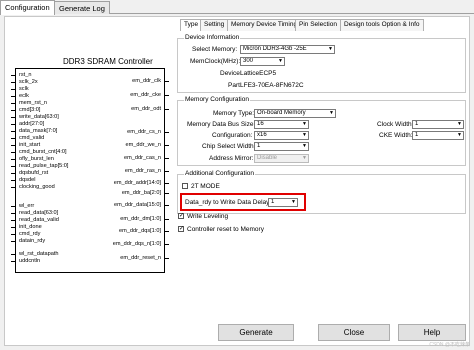 Image resolution: width=474 pixels, height=350 pixels. What do you see at coordinates (221, 124) in the screenshot?
I see `bus-size-label: Memory Data Bus Size:` at bounding box center [221, 124].